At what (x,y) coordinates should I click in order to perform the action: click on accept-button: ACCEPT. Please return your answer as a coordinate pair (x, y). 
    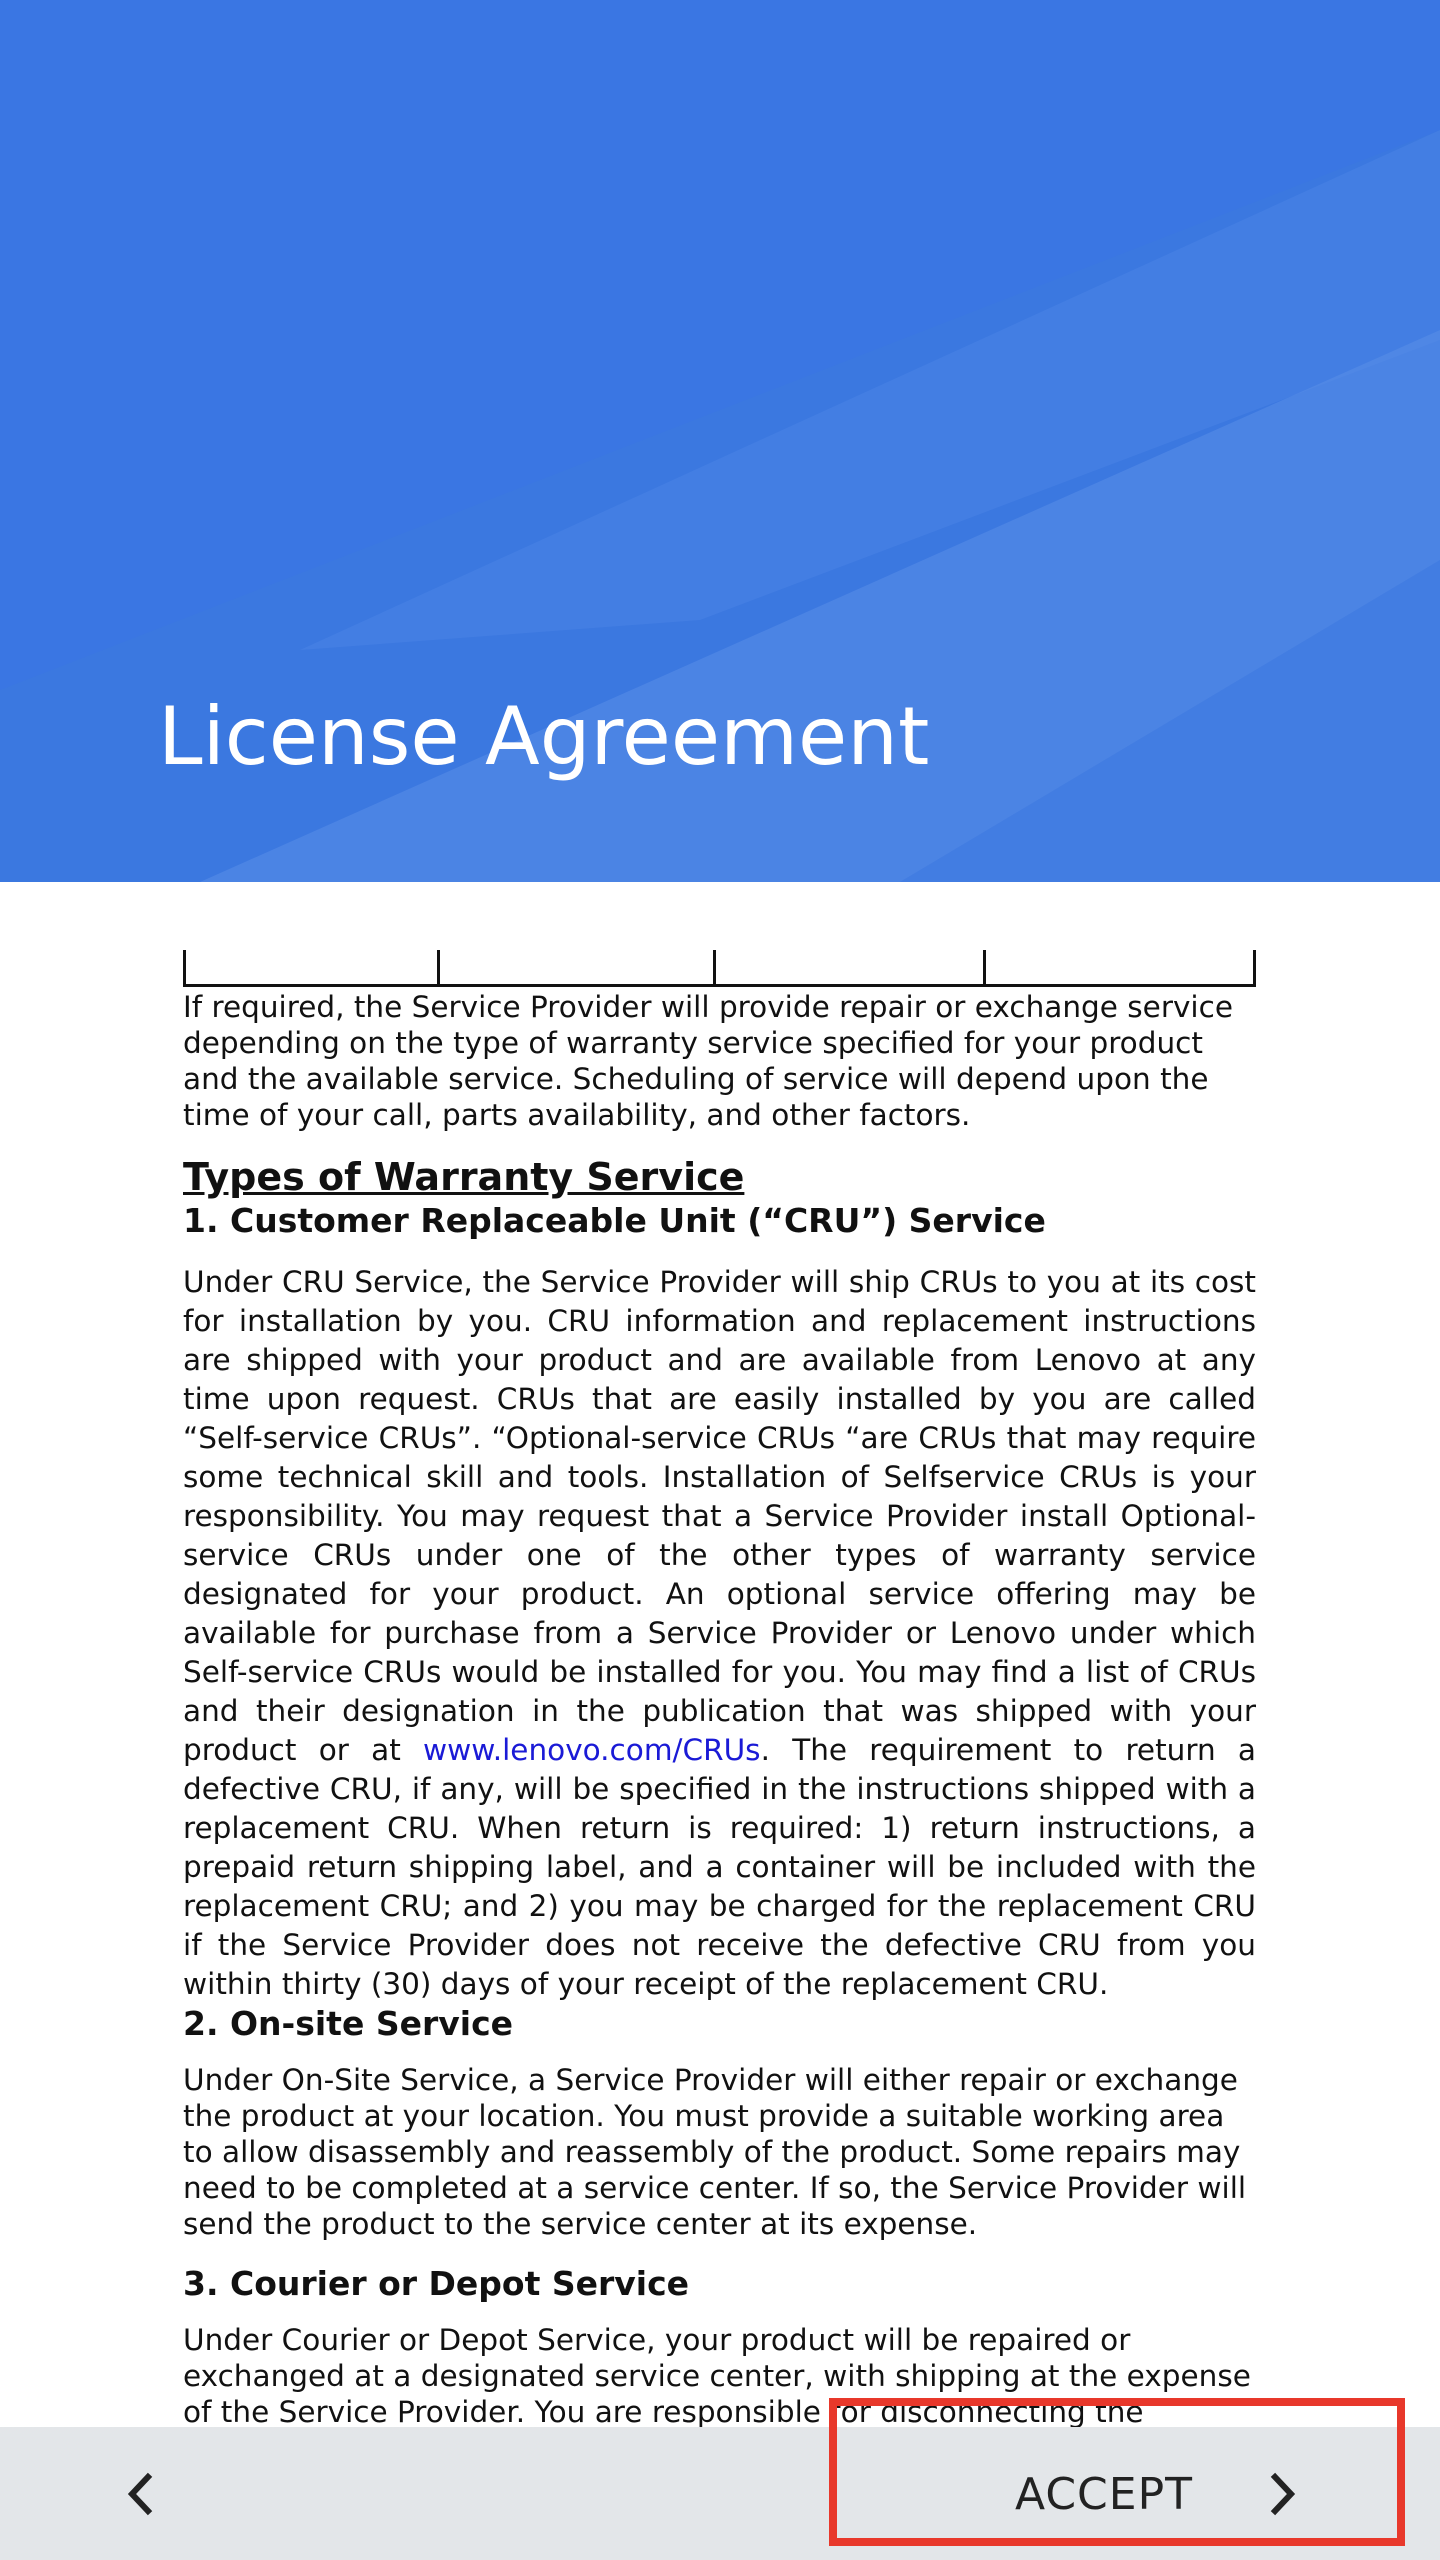
    Looking at the image, I should click on (1170, 2494).